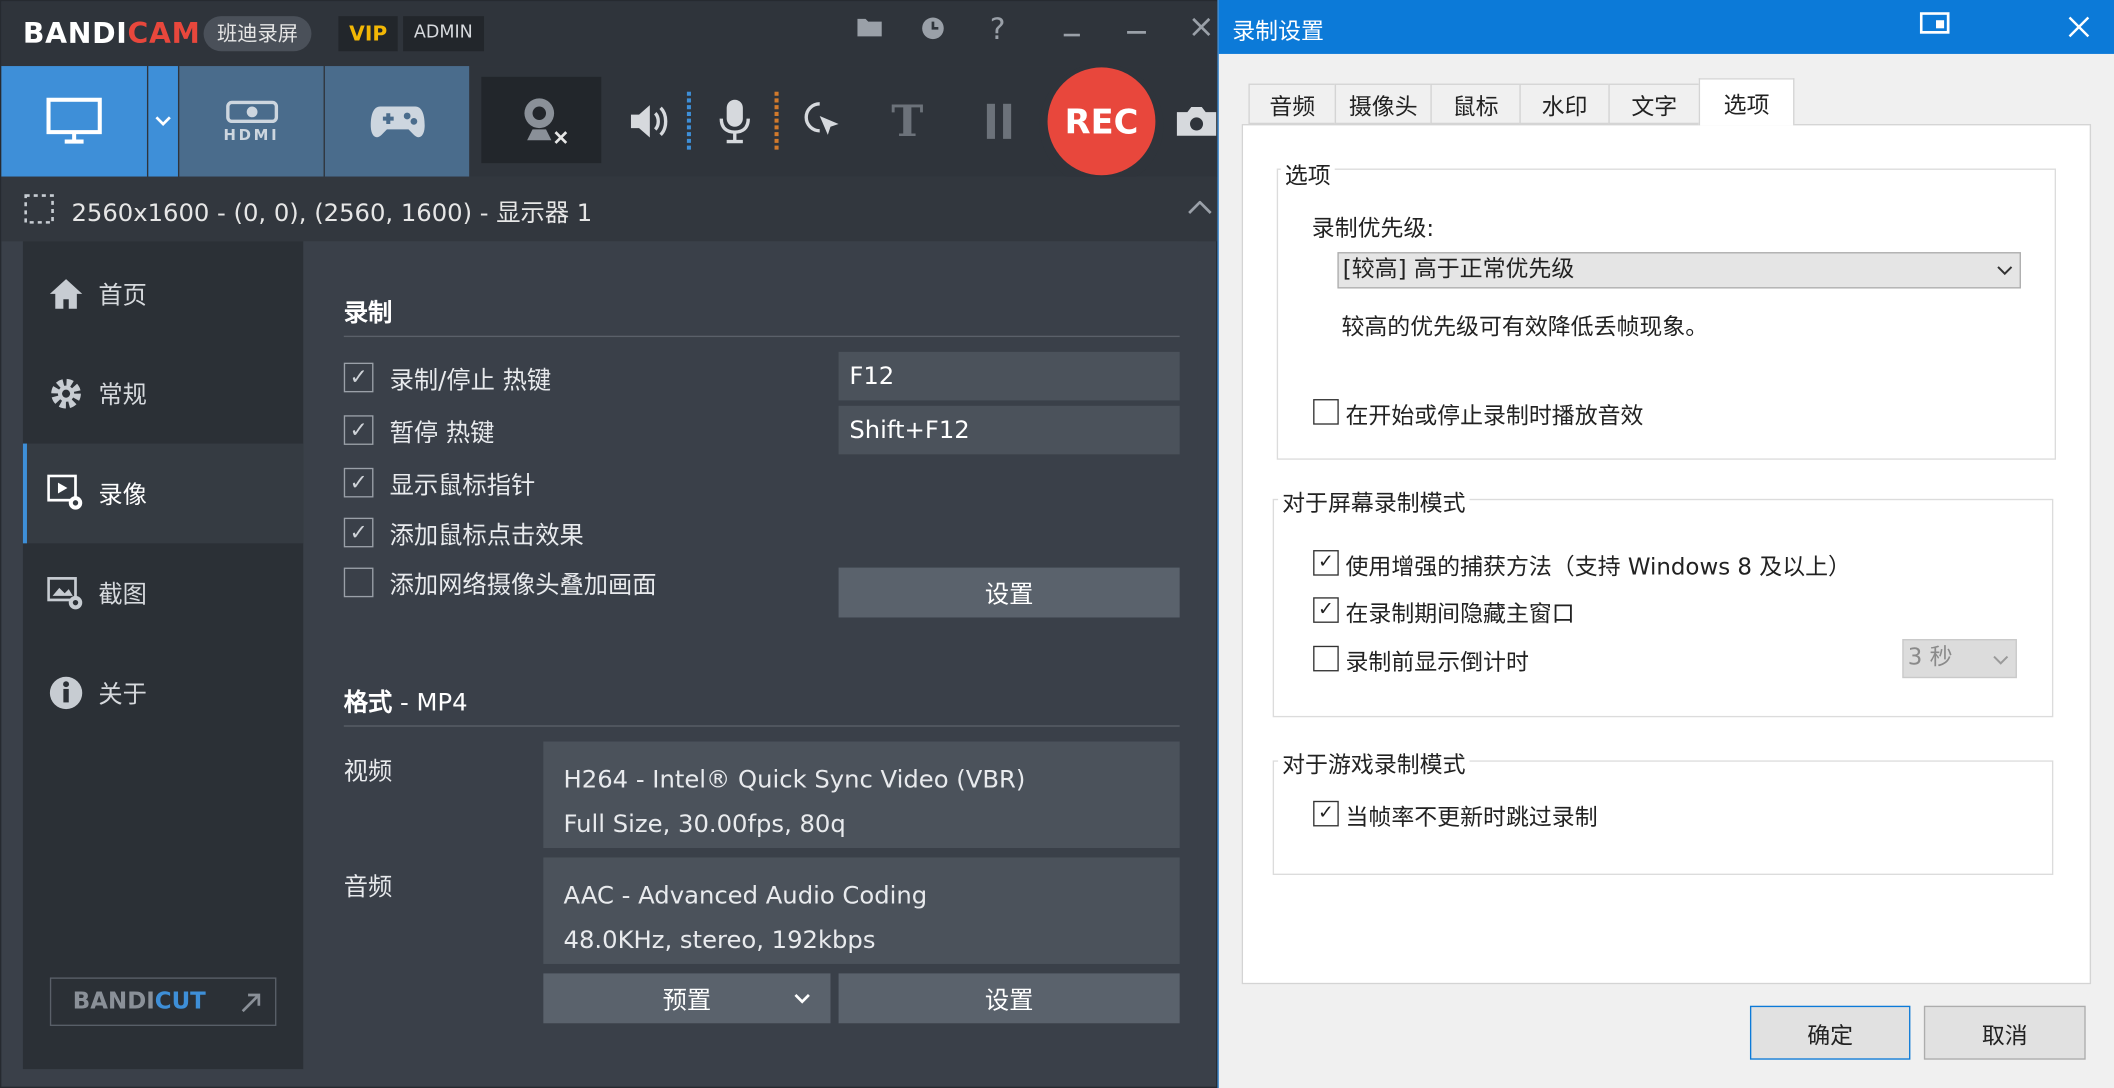  What do you see at coordinates (251, 1003) in the screenshot?
I see `external-link-icon` at bounding box center [251, 1003].